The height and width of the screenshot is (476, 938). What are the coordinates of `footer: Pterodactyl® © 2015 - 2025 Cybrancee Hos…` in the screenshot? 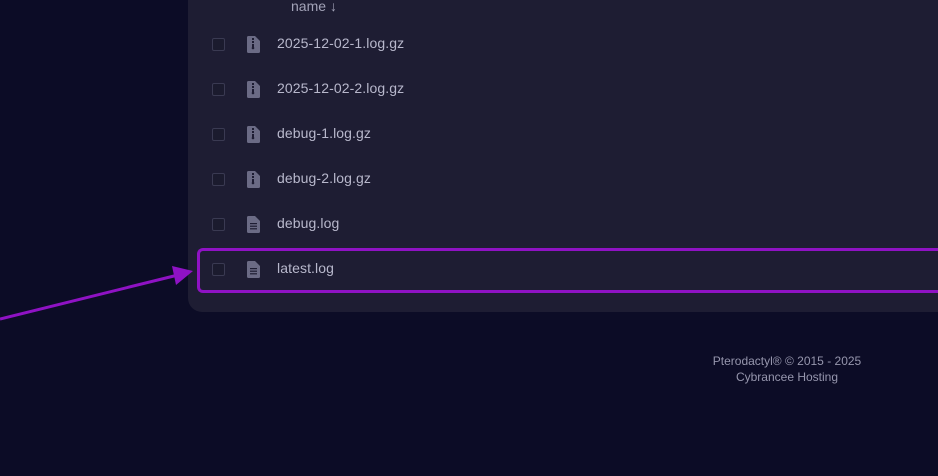 It's located at (787, 369).